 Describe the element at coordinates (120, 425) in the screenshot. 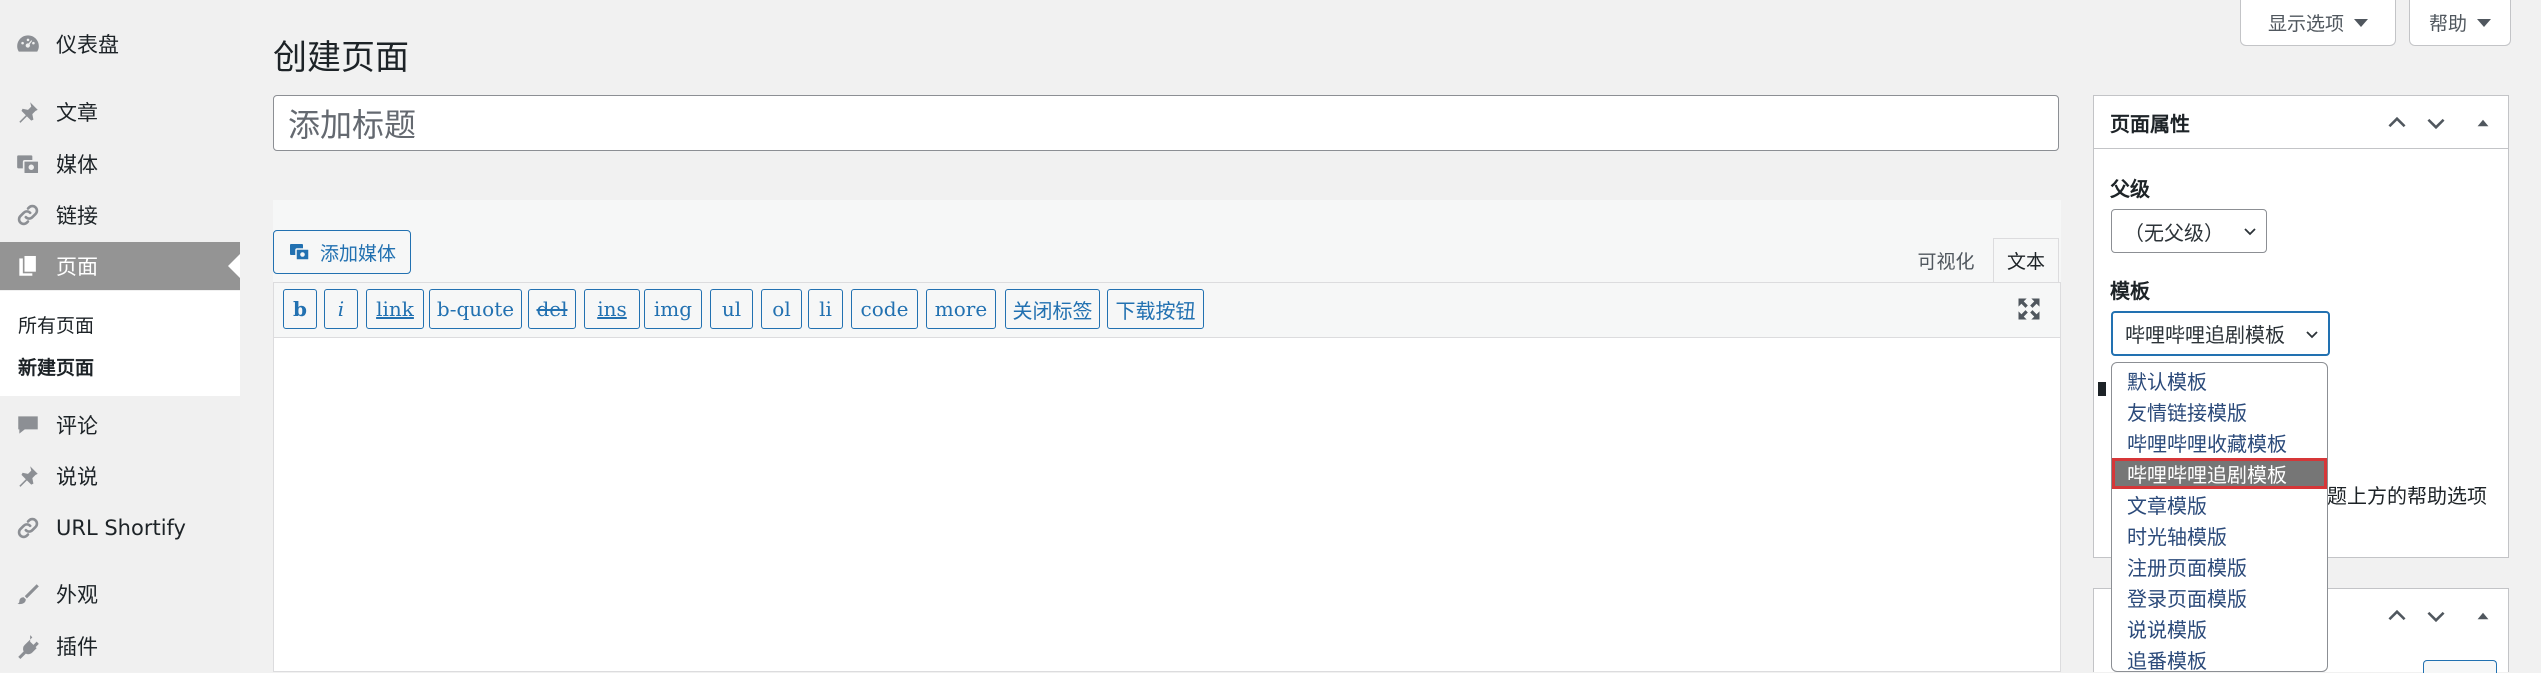

I see `sidebar-item-comments: 评论` at that location.